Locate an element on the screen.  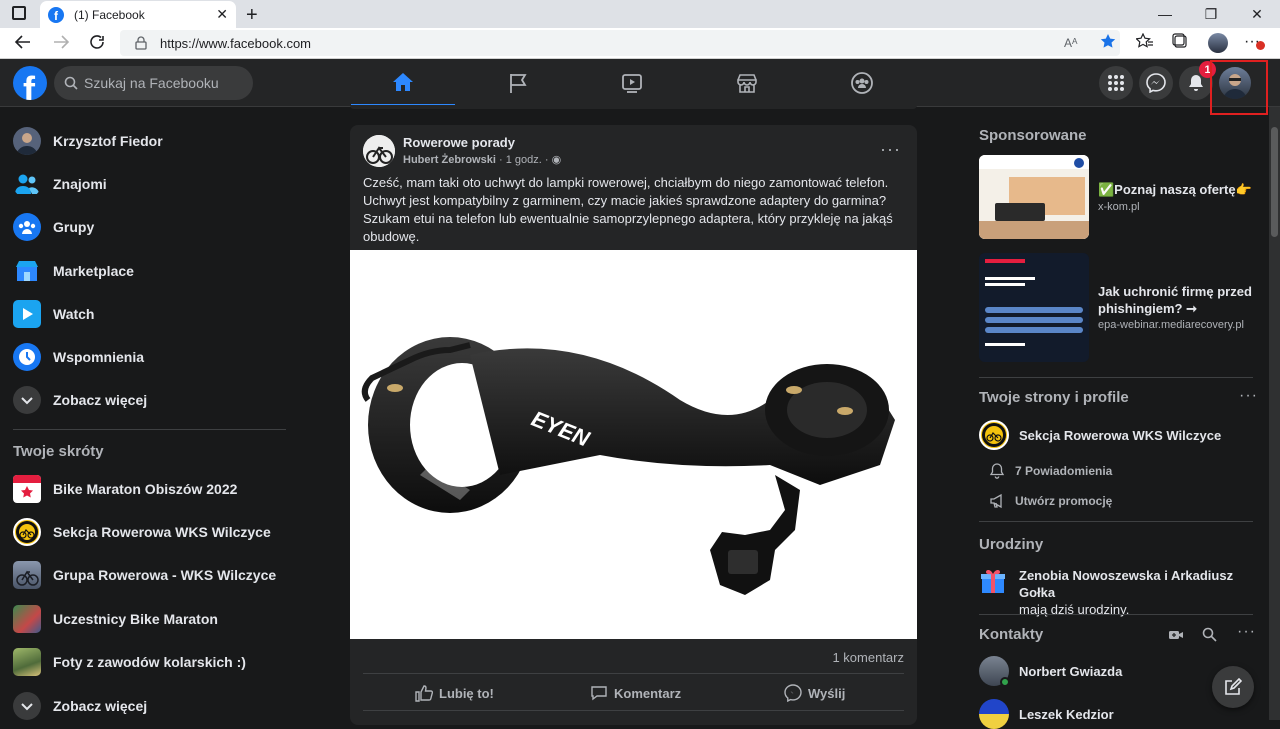
forward-button is located at coordinates (61, 42).